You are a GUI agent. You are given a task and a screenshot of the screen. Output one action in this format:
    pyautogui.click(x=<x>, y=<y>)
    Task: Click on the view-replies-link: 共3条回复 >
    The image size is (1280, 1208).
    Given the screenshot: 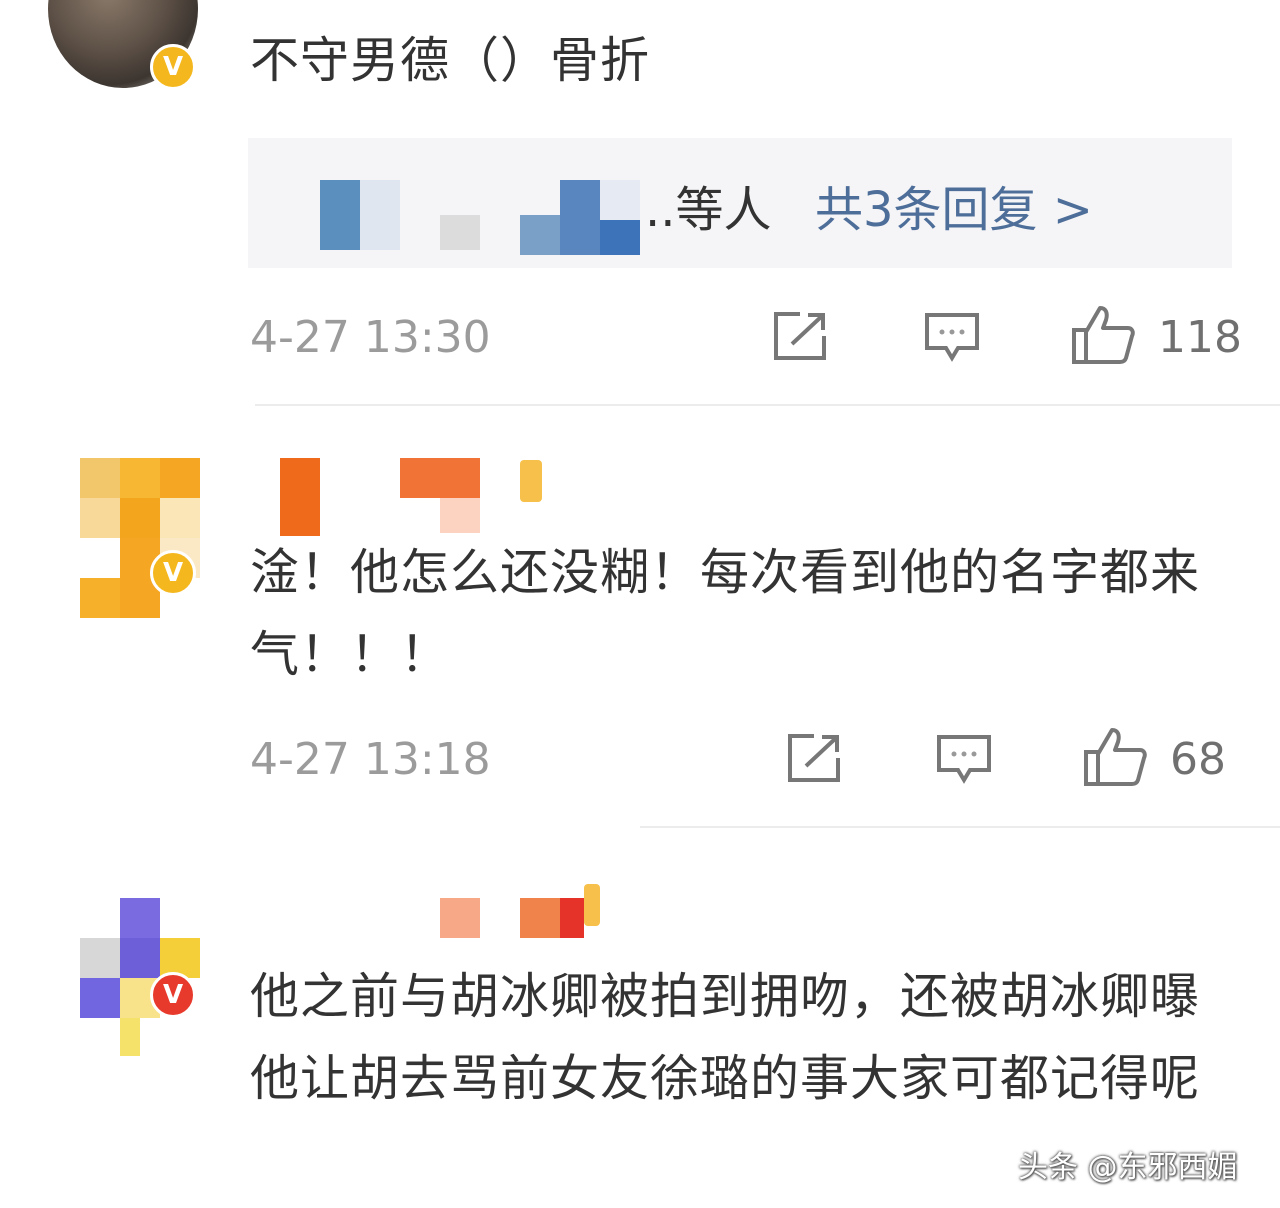 What is the action you would take?
    pyautogui.click(x=954, y=205)
    